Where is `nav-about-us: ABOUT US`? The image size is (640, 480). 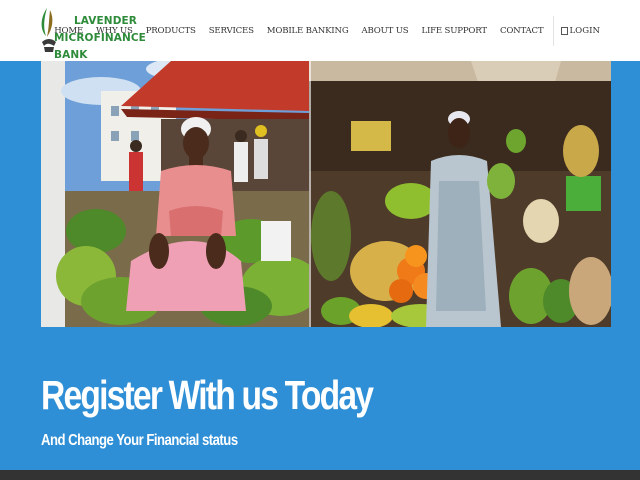 nav-about-us: ABOUT US is located at coordinates (385, 31).